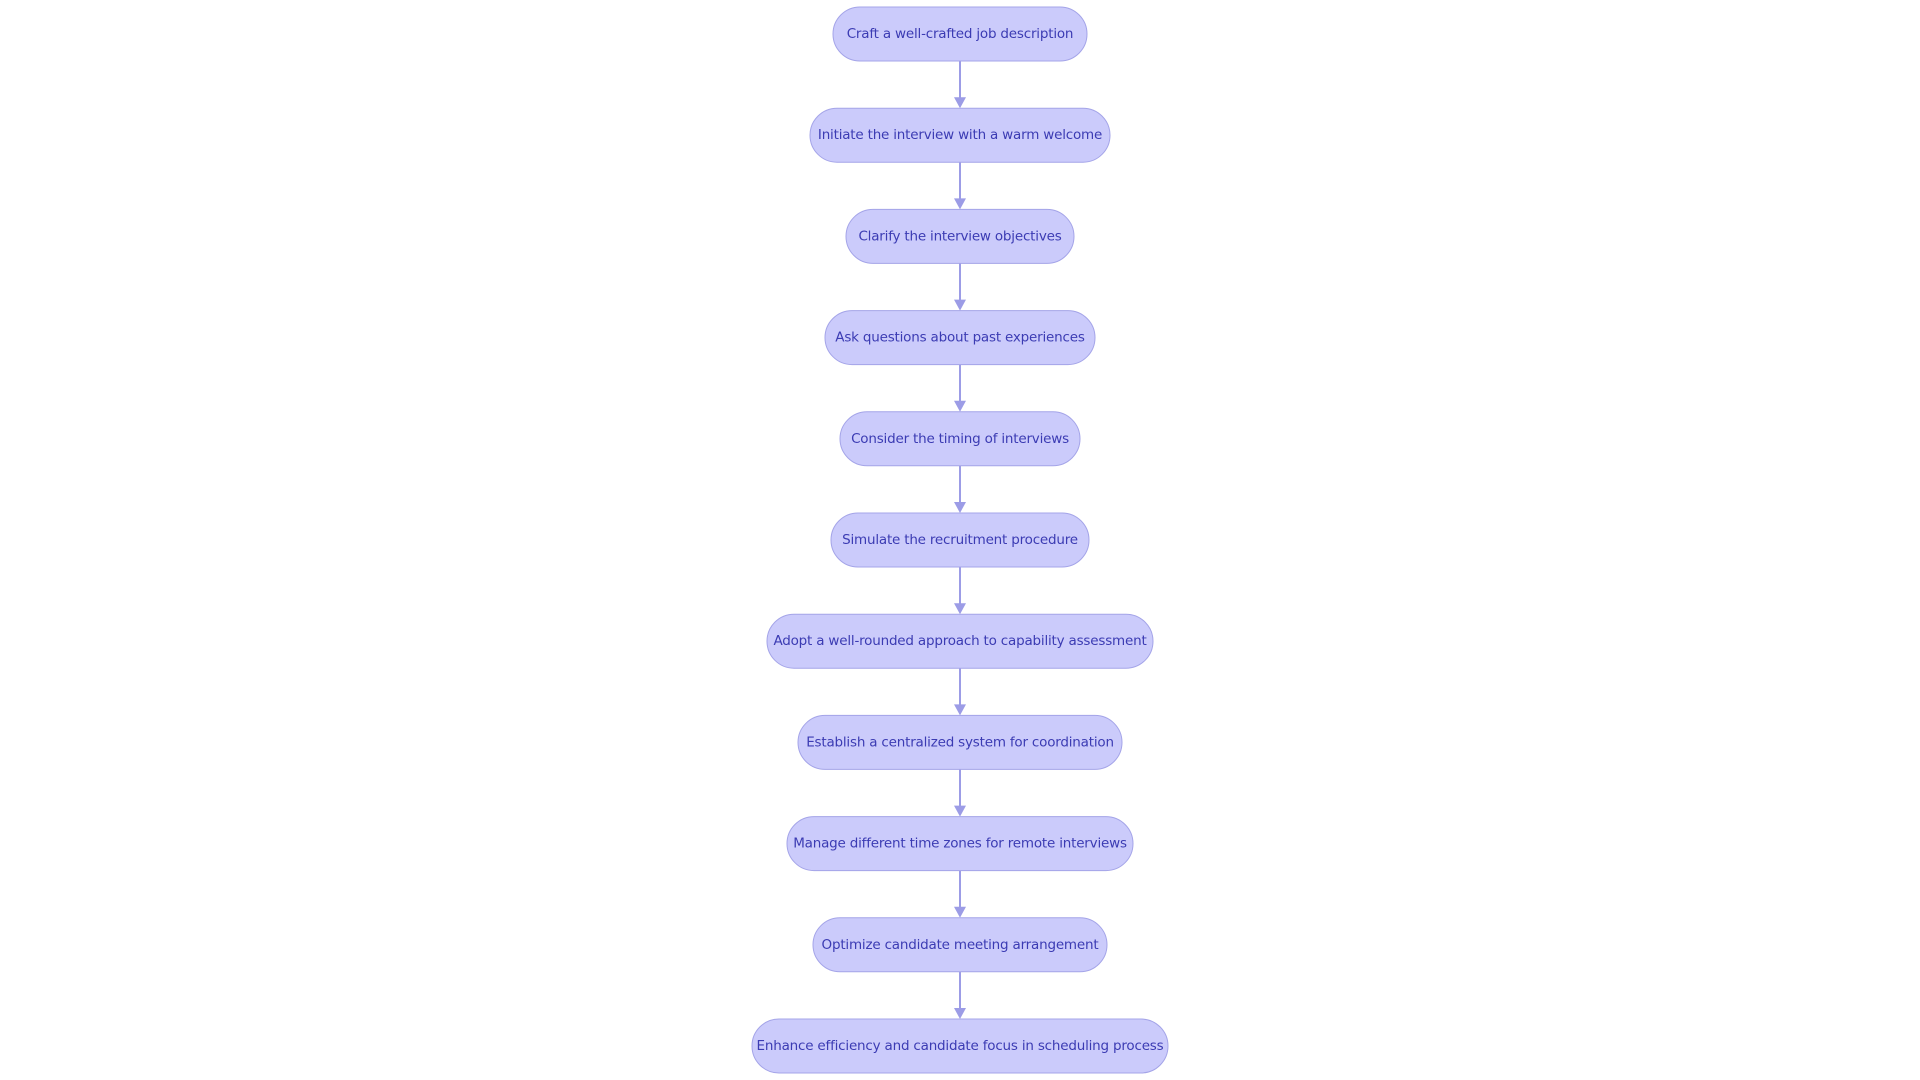 This screenshot has width=1920, height=1080. I want to click on flow-node-label: Consider the timing of interviews, so click(960, 439).